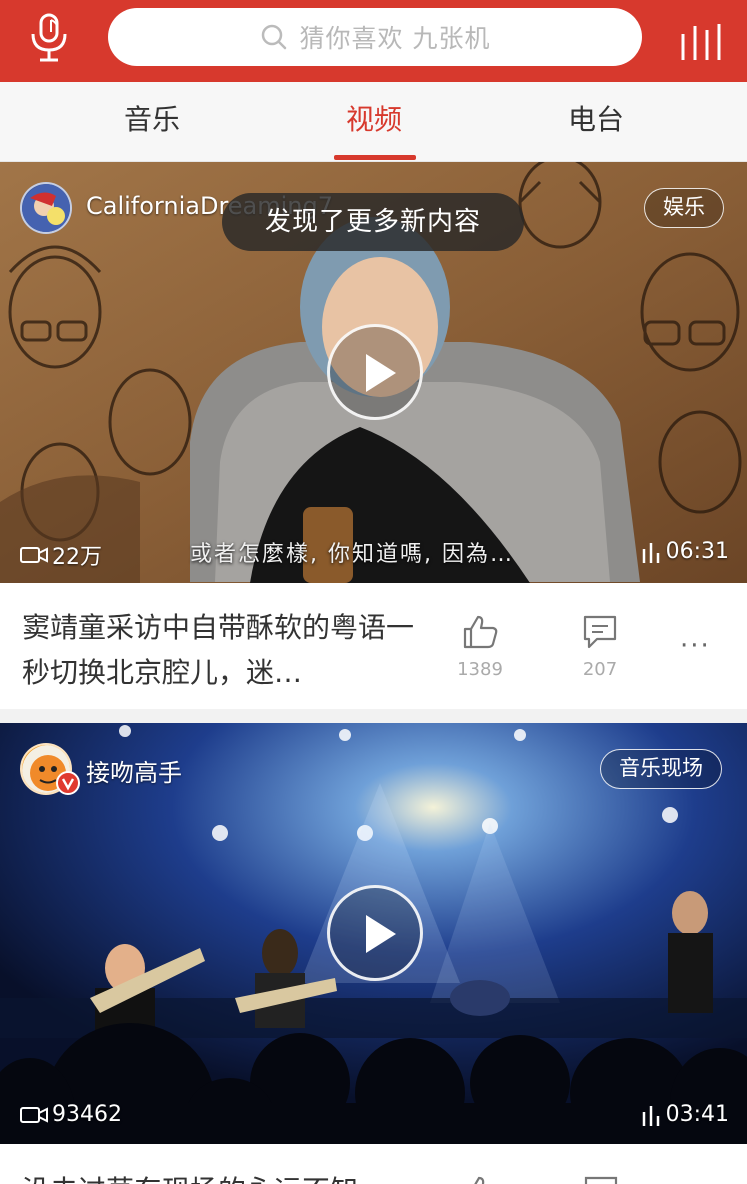 This screenshot has width=747, height=1184. What do you see at coordinates (373, 222) in the screenshot?
I see `new-content-toast: 发现了更多新内容` at bounding box center [373, 222].